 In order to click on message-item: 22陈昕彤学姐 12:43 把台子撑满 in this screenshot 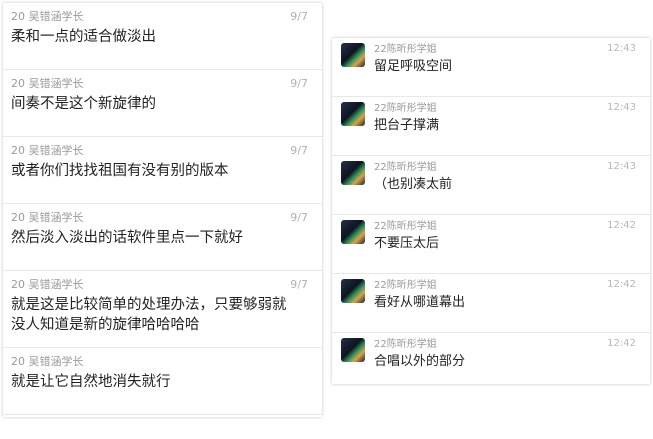, I will do `click(491, 126)`.